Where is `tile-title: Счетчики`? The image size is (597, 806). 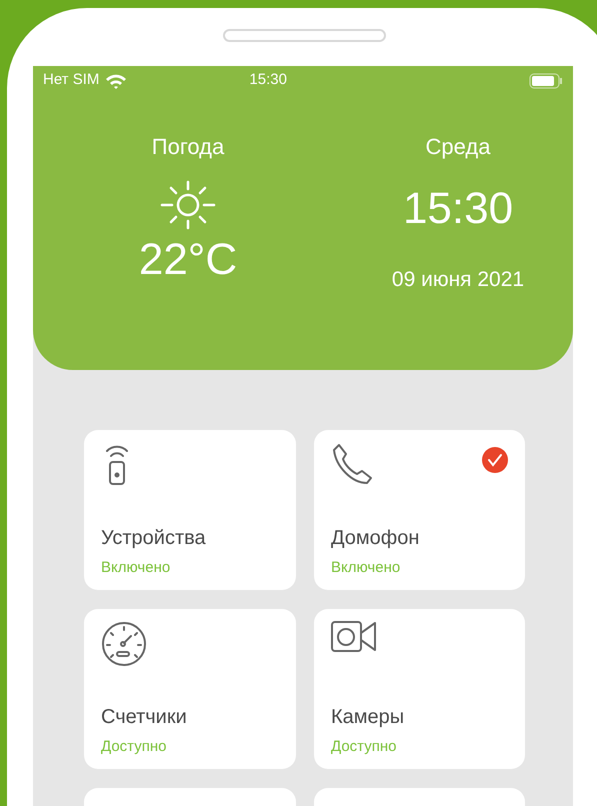
tile-title: Счетчики is located at coordinates (144, 717).